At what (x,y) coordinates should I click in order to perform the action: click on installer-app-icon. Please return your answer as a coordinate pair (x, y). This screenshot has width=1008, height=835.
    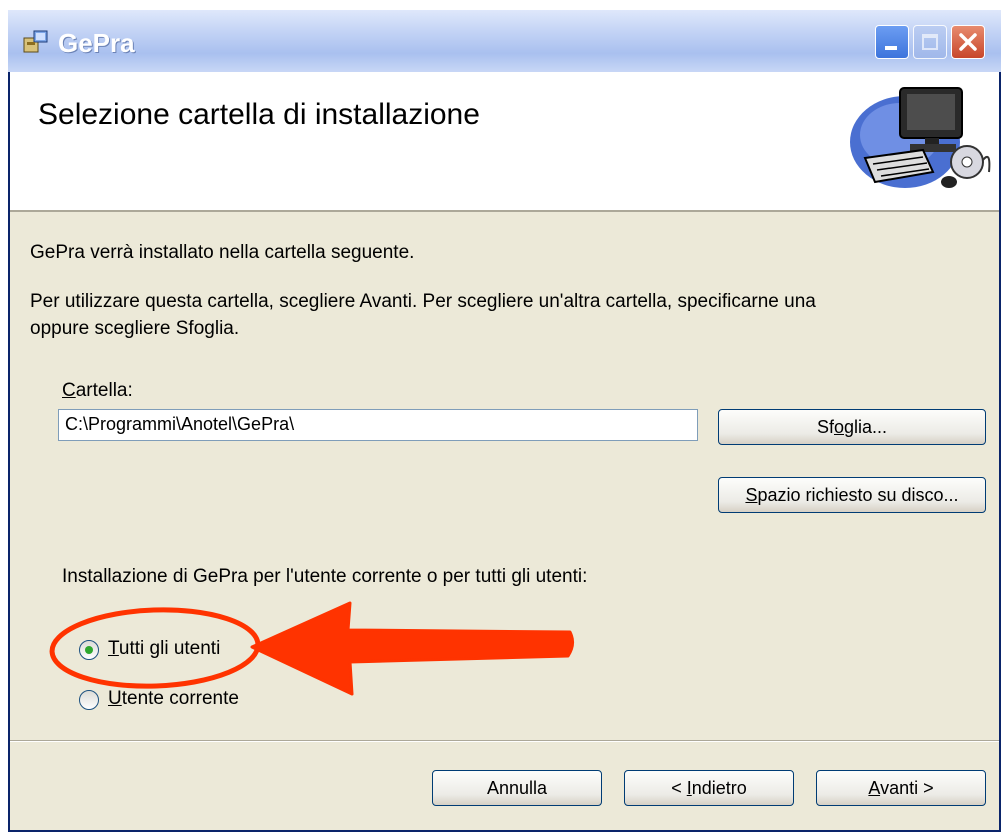
    Looking at the image, I should click on (35, 41).